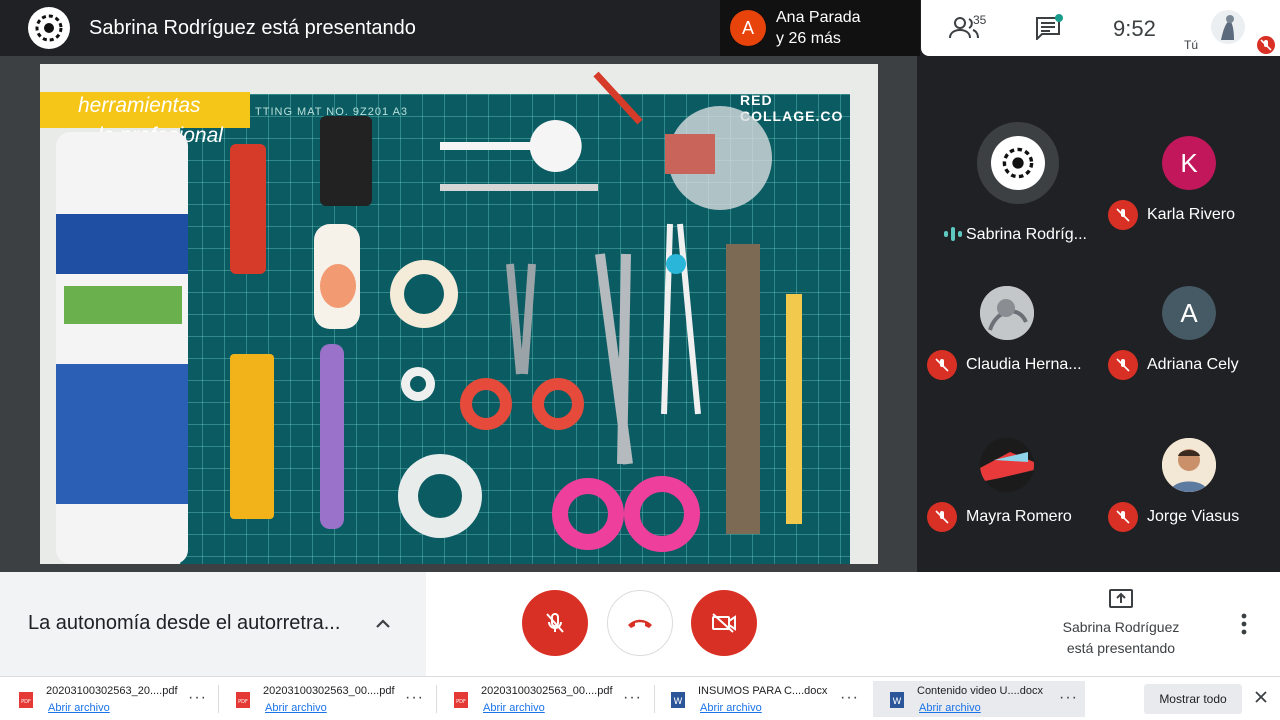  I want to click on chevron-up-icon, so click(383, 623).